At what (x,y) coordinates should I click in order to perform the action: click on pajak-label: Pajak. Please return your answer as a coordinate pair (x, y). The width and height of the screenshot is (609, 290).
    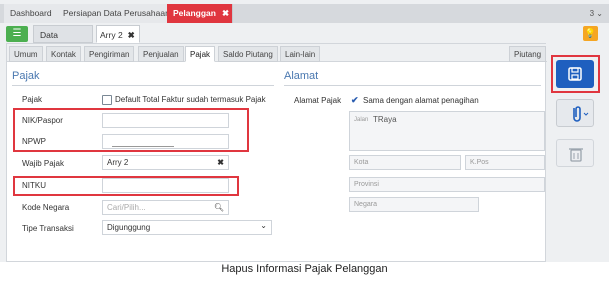
    Looking at the image, I should click on (32, 99).